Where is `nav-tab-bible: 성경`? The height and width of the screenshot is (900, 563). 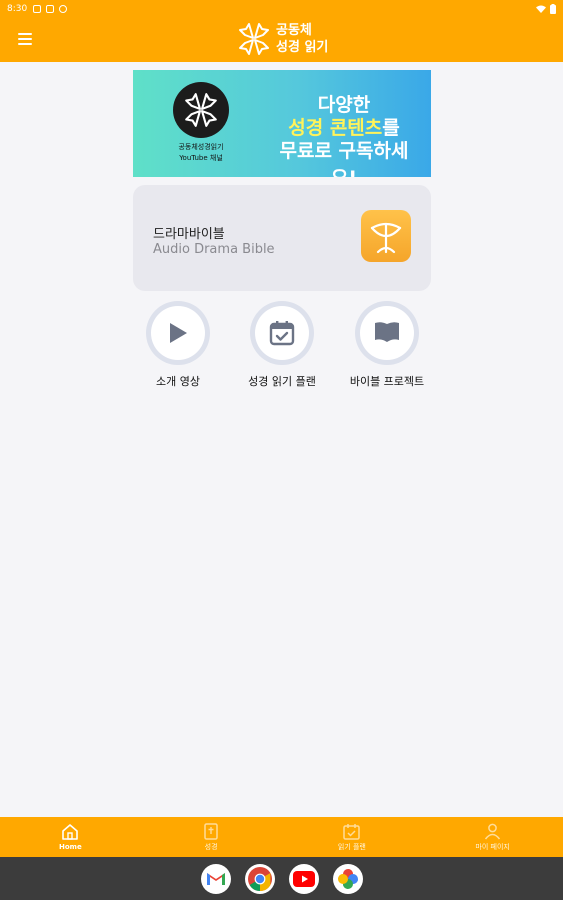 nav-tab-bible: 성경 is located at coordinates (211, 837).